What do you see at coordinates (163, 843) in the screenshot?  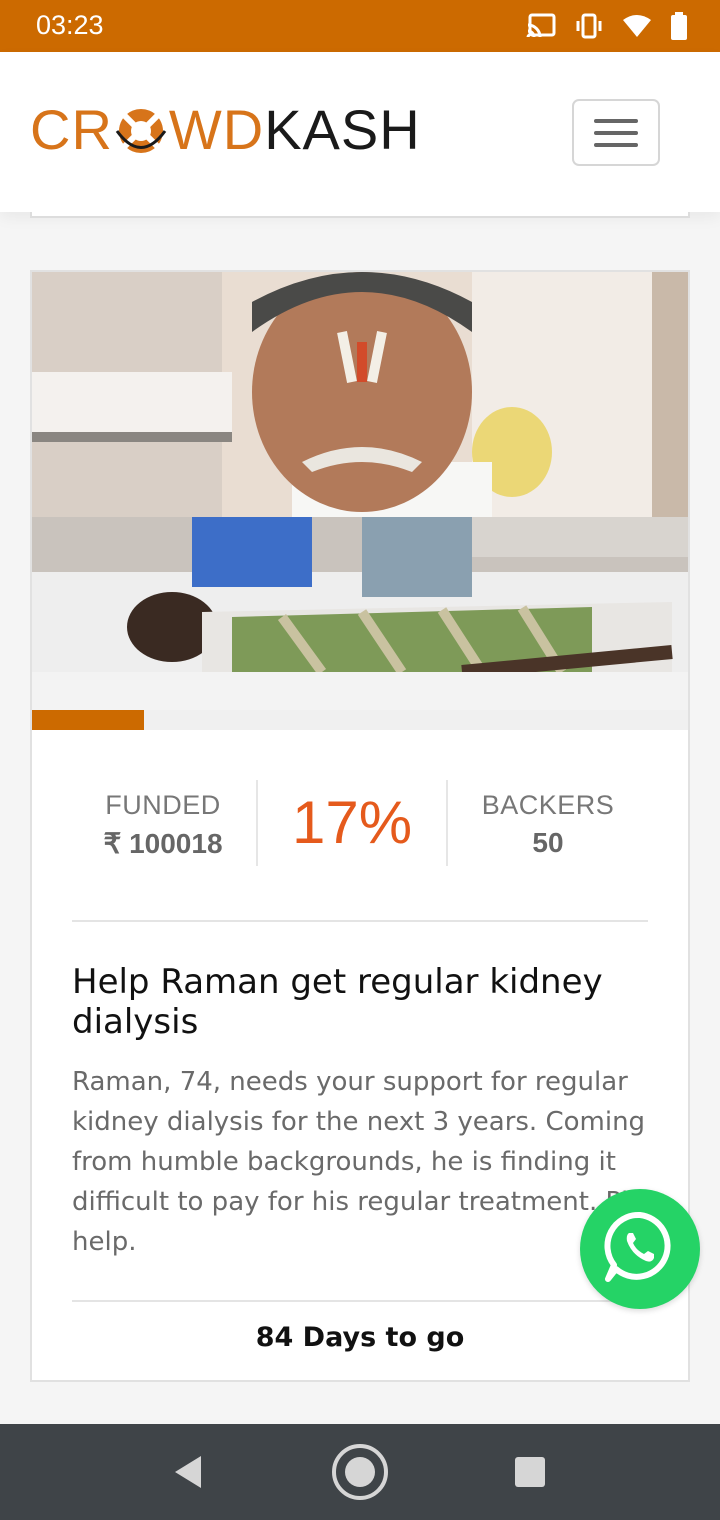 I see `funded-value: ₹ 100018` at bounding box center [163, 843].